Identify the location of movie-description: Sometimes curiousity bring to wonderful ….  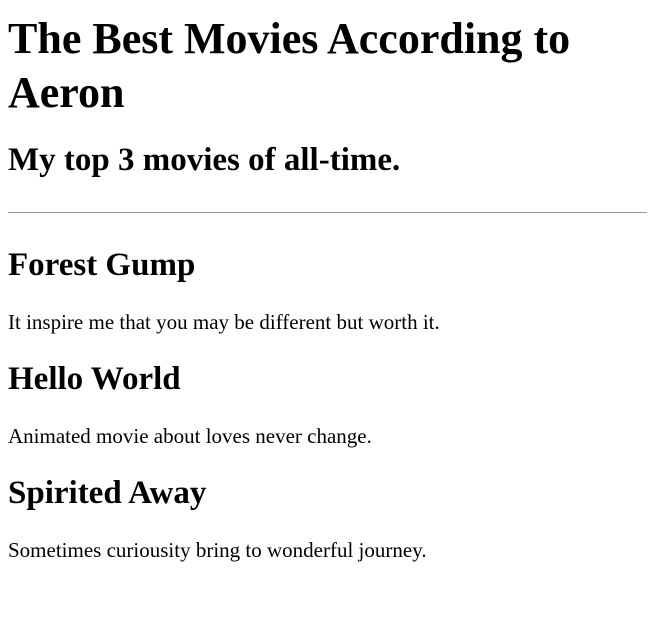
(217, 550).